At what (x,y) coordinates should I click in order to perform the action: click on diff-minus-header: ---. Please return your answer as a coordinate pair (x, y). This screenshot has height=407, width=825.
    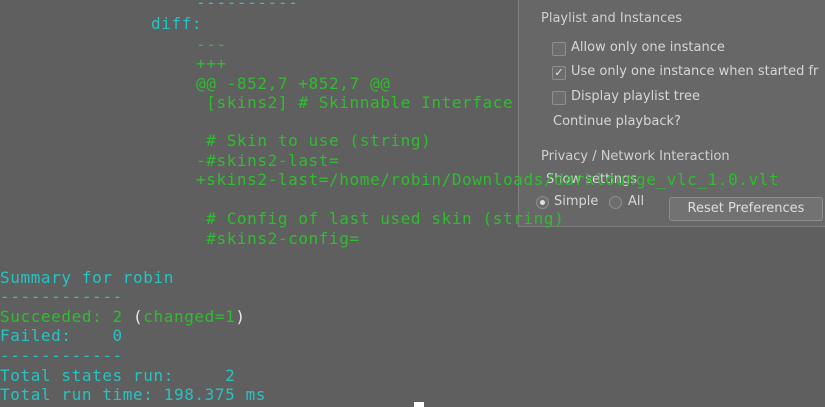
    Looking at the image, I should click on (211, 44).